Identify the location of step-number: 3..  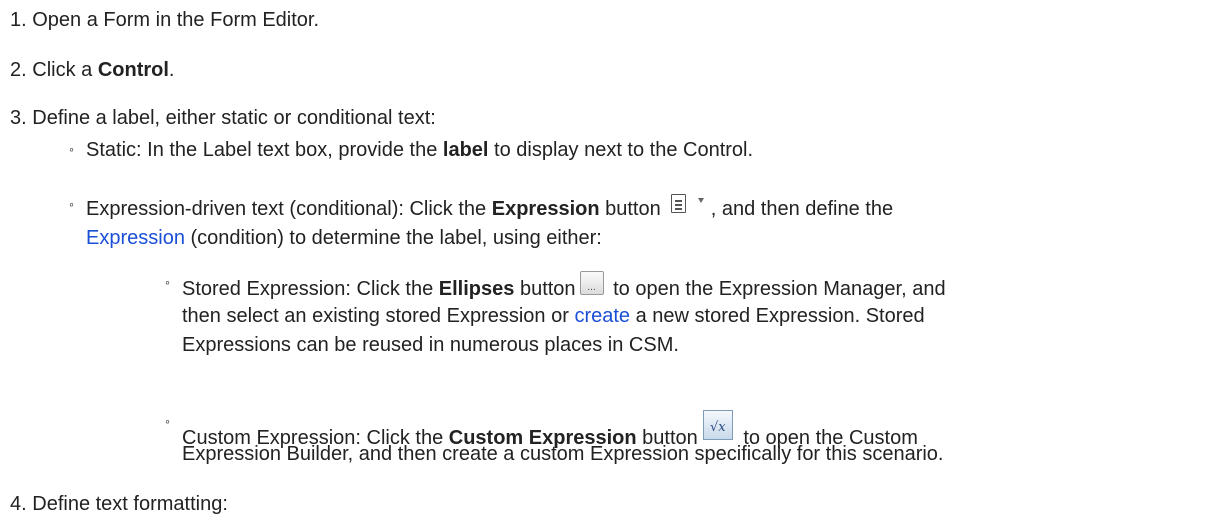
(18, 118).